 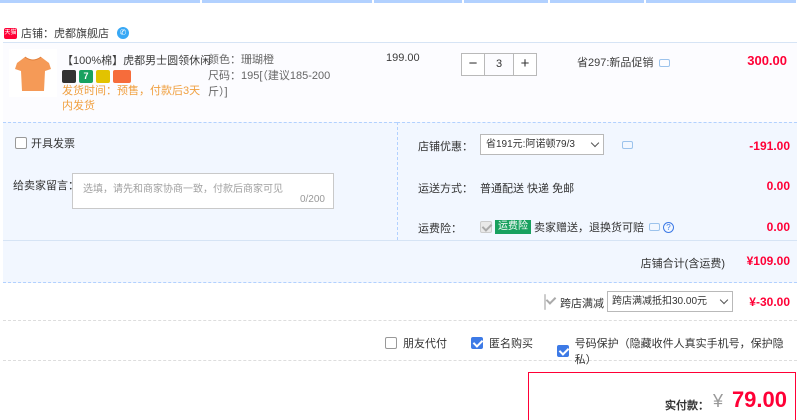 I want to click on shop-coupon-value: 省191元:阿诺顿79/3, so click(x=530, y=144).